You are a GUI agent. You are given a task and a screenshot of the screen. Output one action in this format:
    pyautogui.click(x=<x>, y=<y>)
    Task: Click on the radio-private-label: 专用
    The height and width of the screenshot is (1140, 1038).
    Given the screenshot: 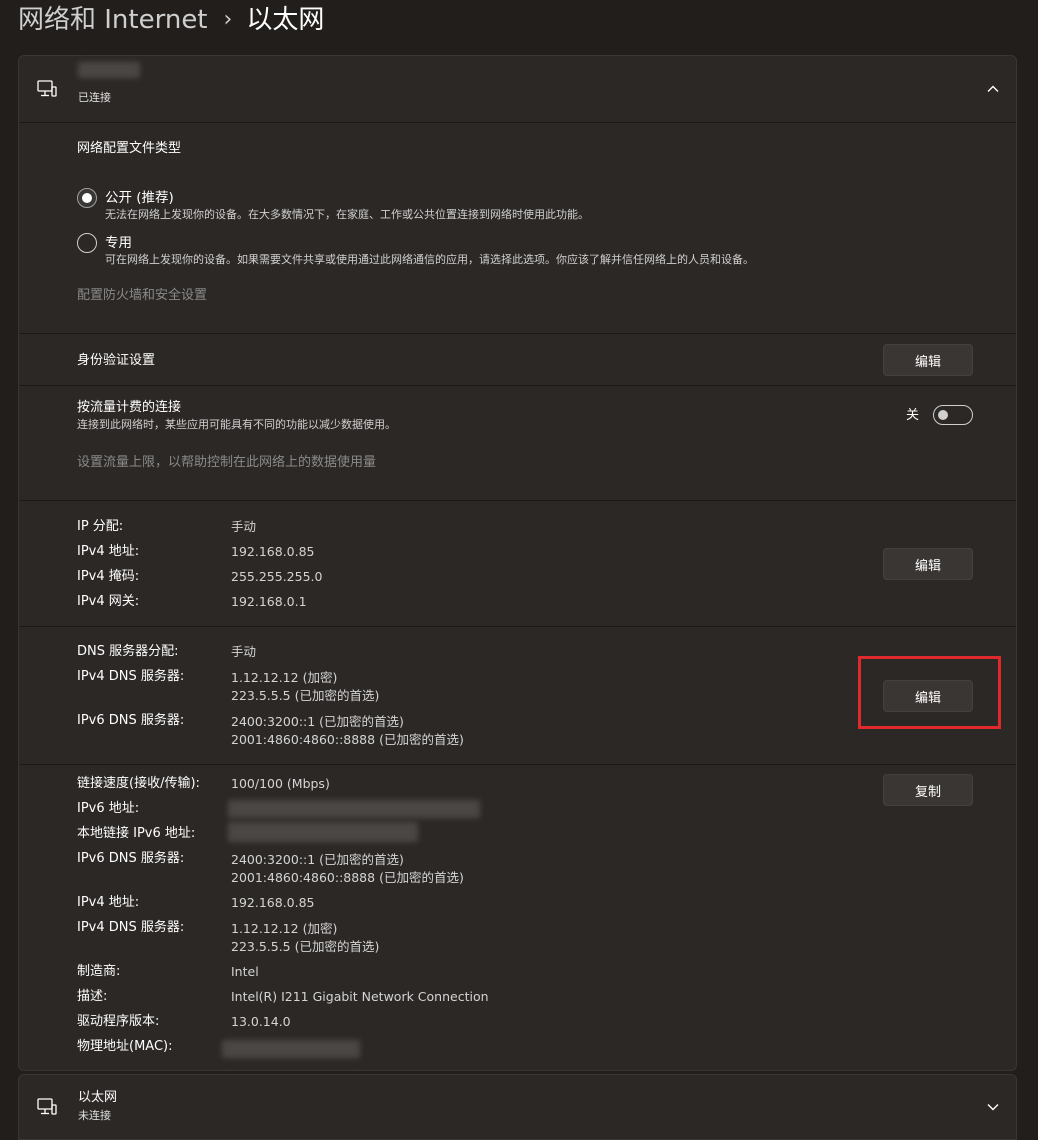 What is the action you would take?
    pyautogui.click(x=118, y=243)
    